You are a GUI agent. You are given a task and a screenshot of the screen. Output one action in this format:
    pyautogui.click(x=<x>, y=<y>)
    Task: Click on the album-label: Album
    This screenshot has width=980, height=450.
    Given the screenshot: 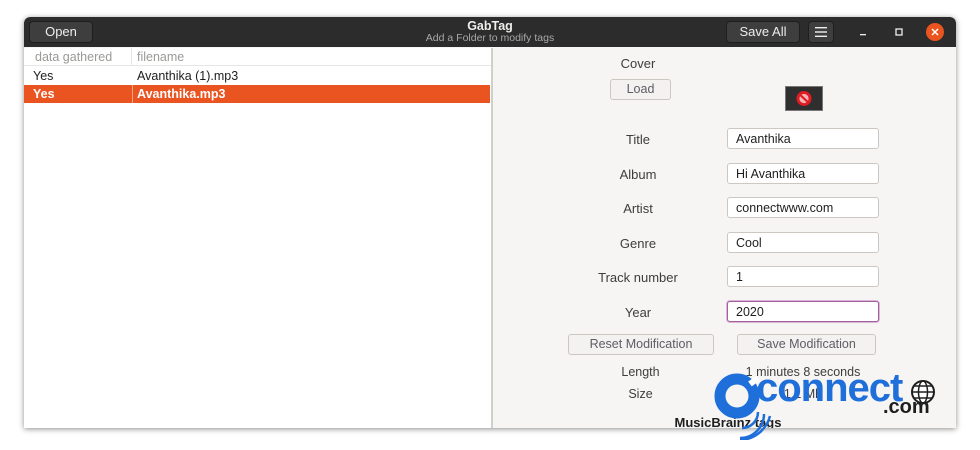 What is the action you would take?
    pyautogui.click(x=638, y=174)
    